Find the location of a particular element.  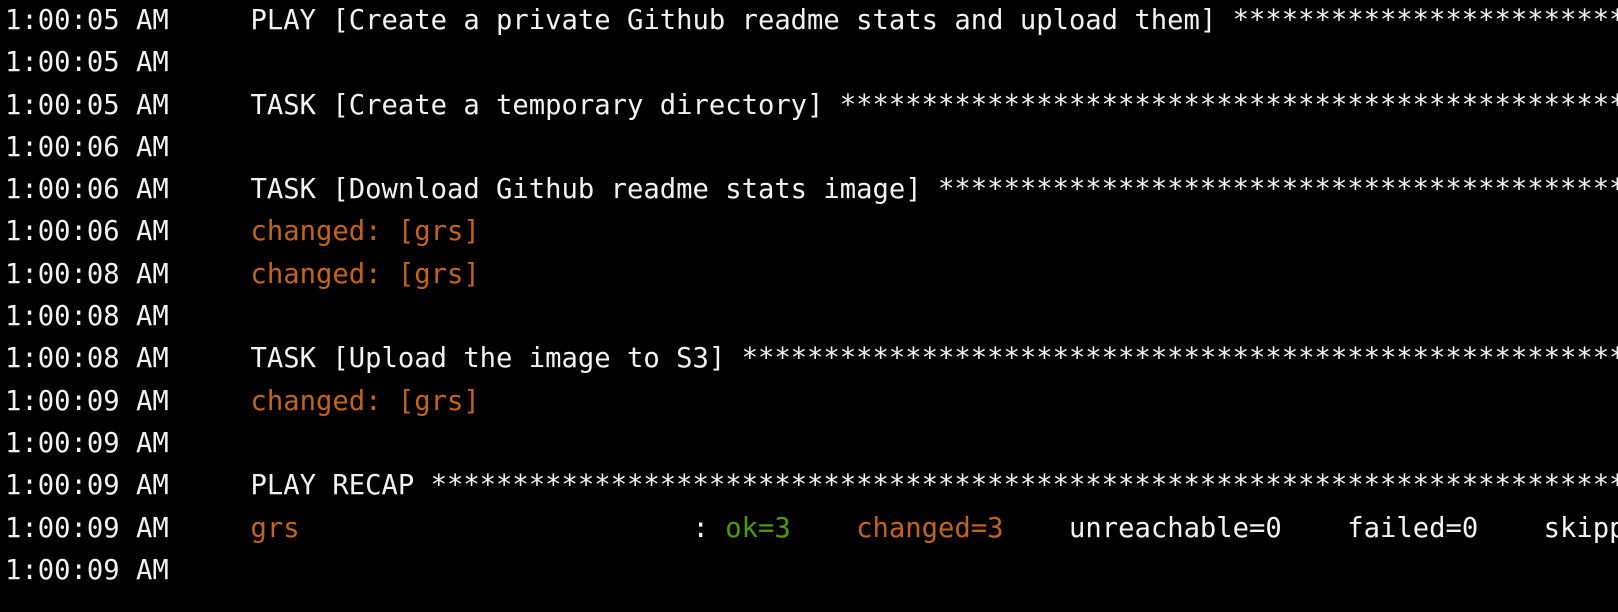

log-line: 1:00:08 AM changed: [grs] is located at coordinates (809, 275).